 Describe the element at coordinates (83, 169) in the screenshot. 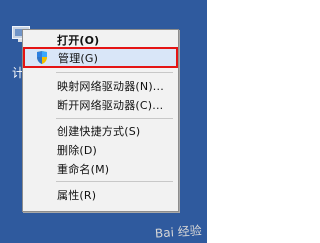

I see `menu-item-rename-label: 重命名(M)` at that location.